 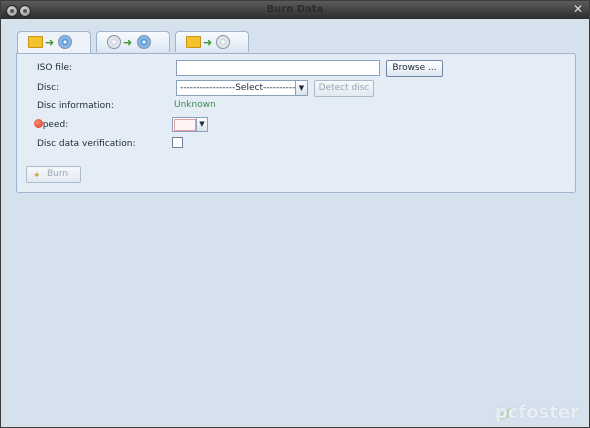 What do you see at coordinates (195, 105) in the screenshot?
I see `disc-information-value: Unknown` at bounding box center [195, 105].